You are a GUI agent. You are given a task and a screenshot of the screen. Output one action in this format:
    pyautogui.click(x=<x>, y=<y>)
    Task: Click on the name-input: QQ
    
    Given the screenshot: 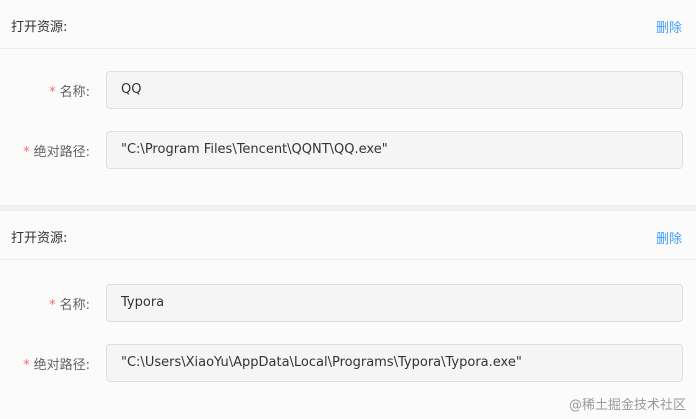 What is the action you would take?
    pyautogui.click(x=394, y=90)
    